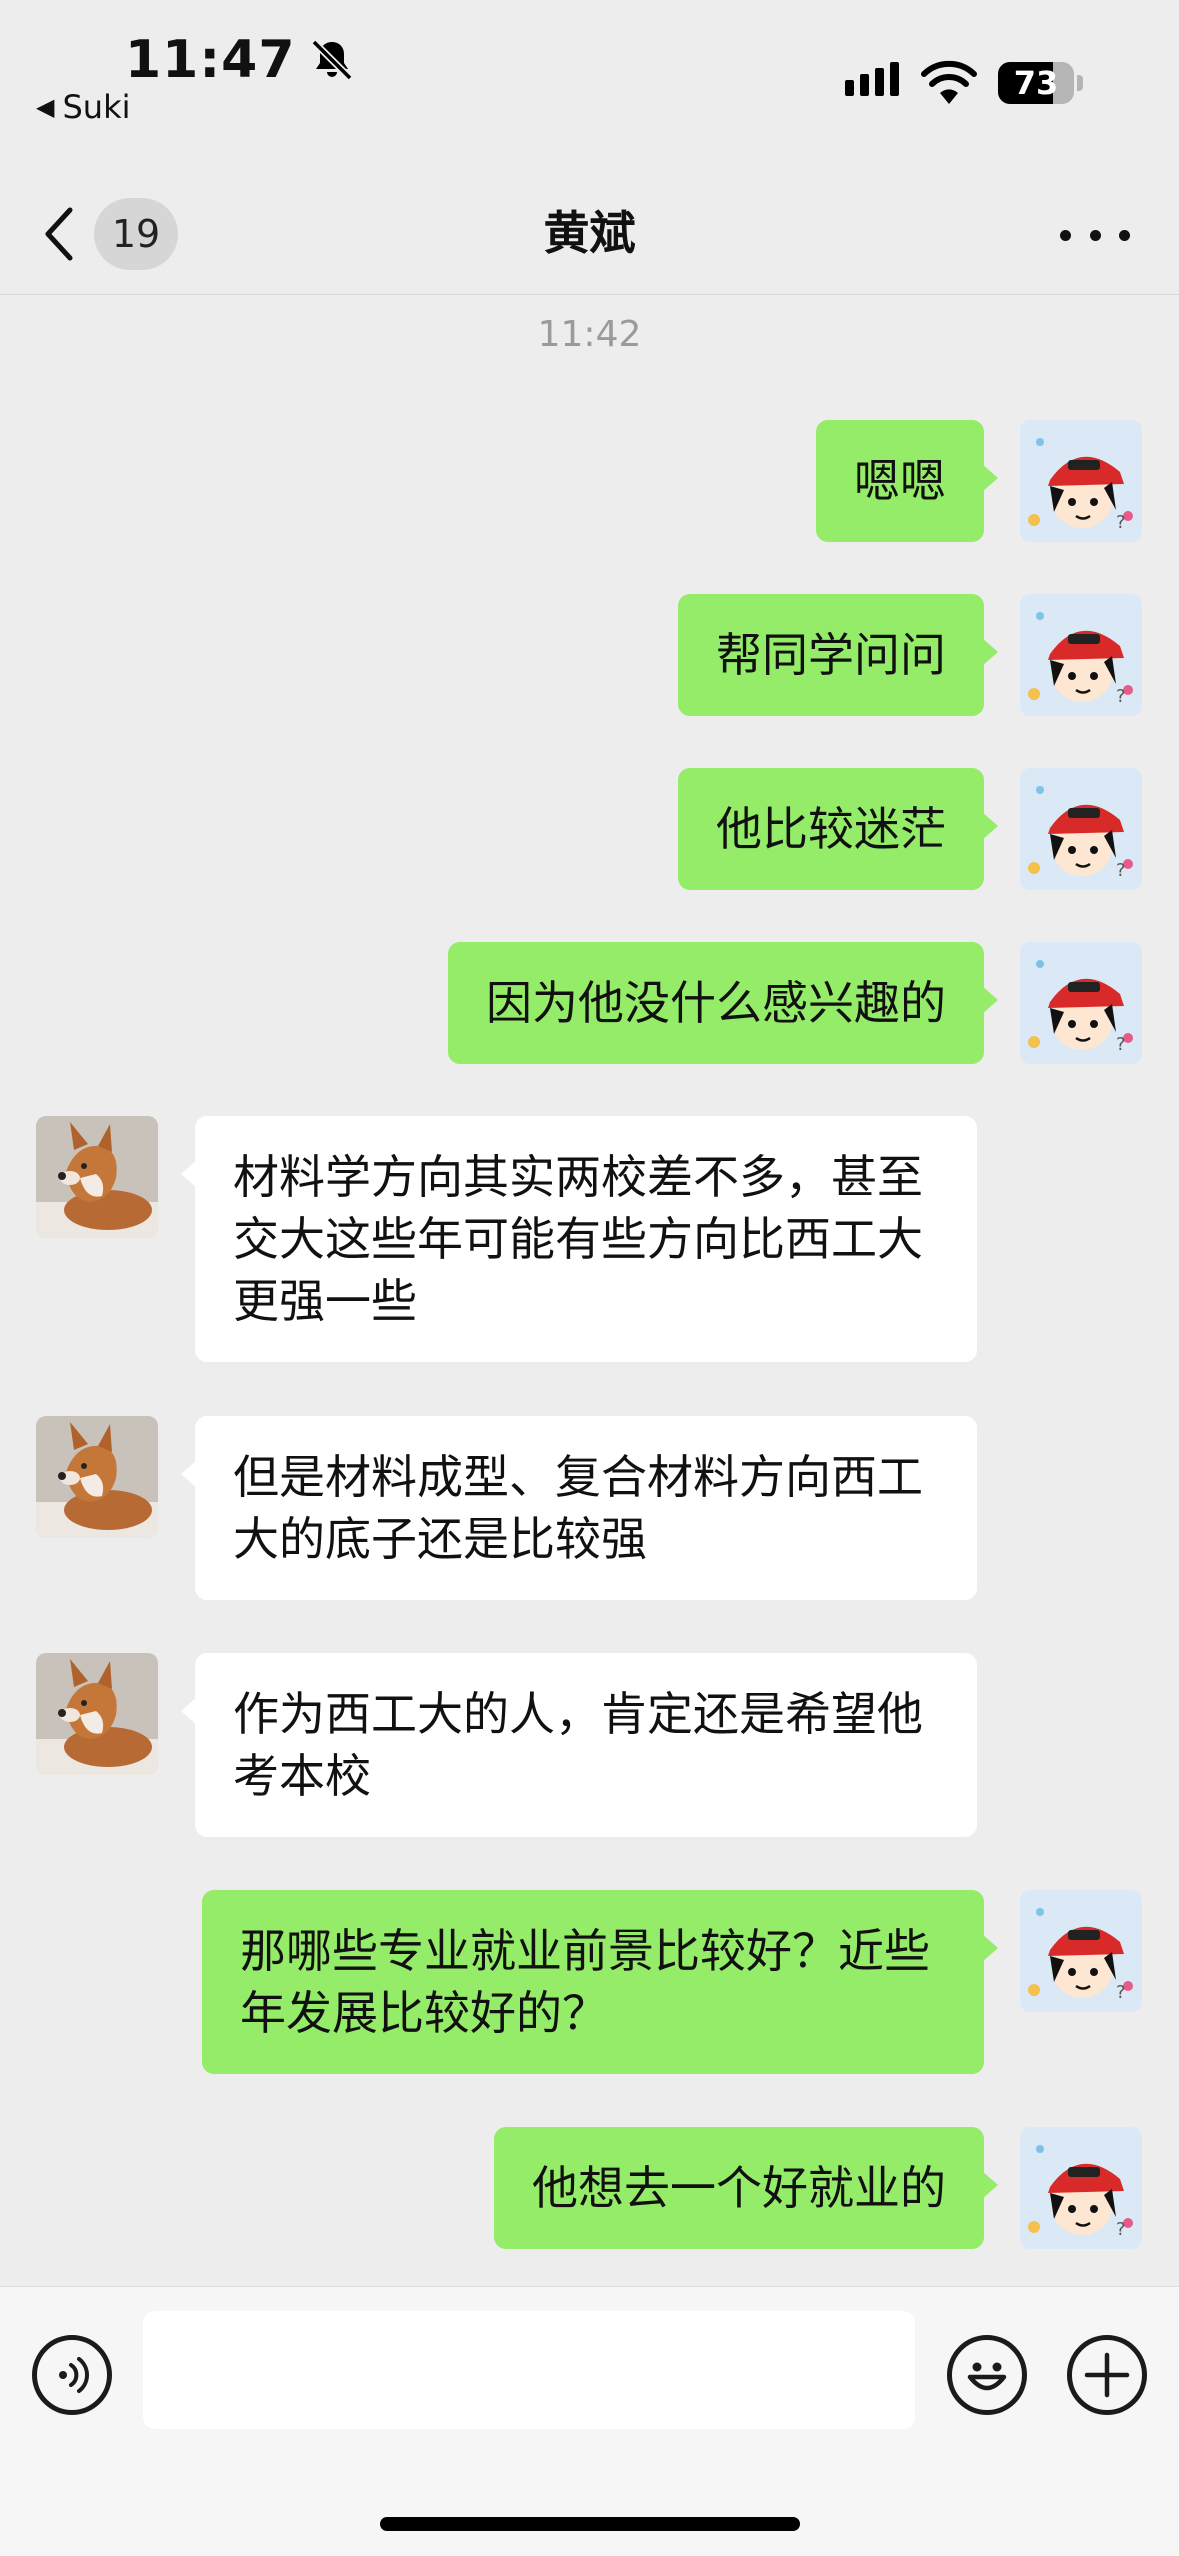 This screenshot has width=1179, height=2556. What do you see at coordinates (332, 60) in the screenshot?
I see `bell-slash-icon` at bounding box center [332, 60].